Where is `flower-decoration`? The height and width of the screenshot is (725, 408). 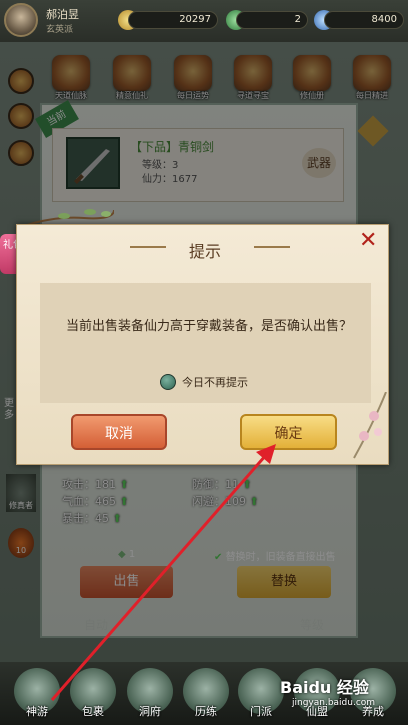
flower-decoration is located at coordinates (362, 426).